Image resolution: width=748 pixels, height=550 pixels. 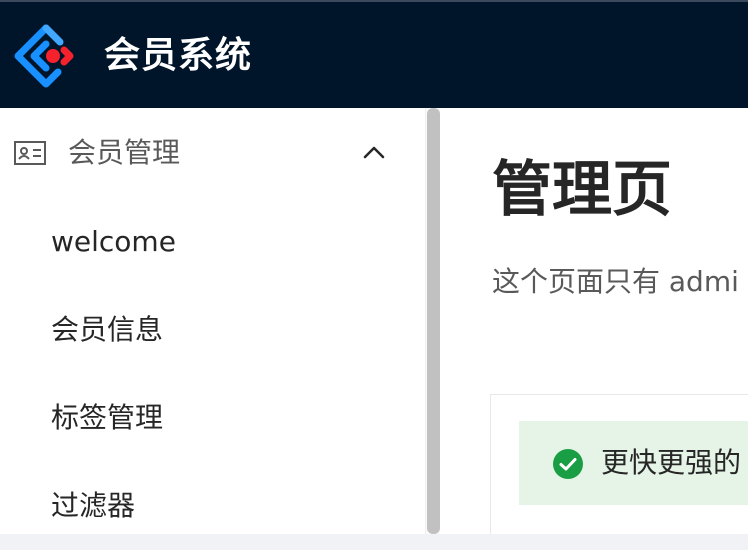 I want to click on success-alert: 更快更强的, so click(x=633, y=463).